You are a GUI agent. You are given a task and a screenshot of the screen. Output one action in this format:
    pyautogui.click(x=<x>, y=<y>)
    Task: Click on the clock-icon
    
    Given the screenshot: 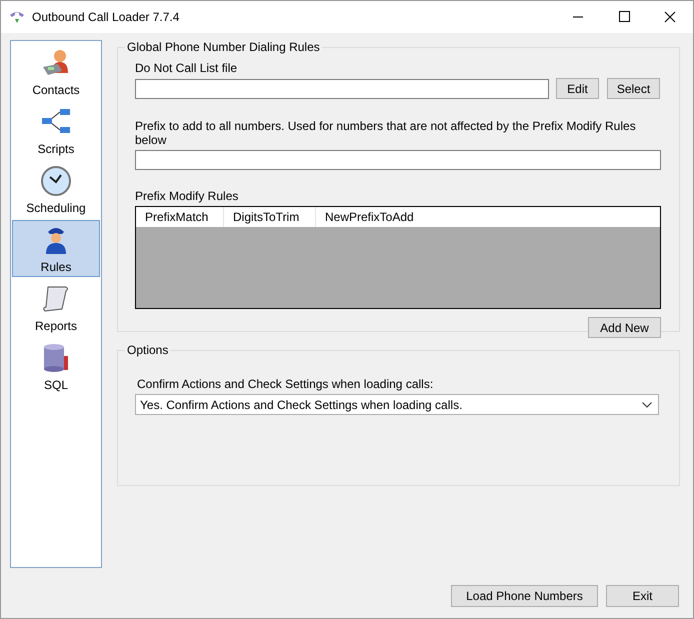 What is the action you would take?
    pyautogui.click(x=56, y=181)
    